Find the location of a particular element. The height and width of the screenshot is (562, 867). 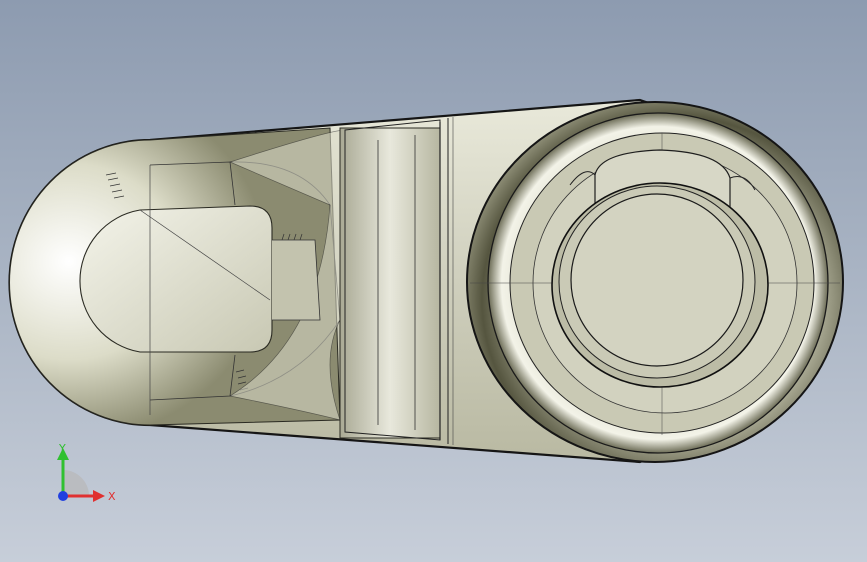

coordinate-triad: Y X is located at coordinates (86, 472).